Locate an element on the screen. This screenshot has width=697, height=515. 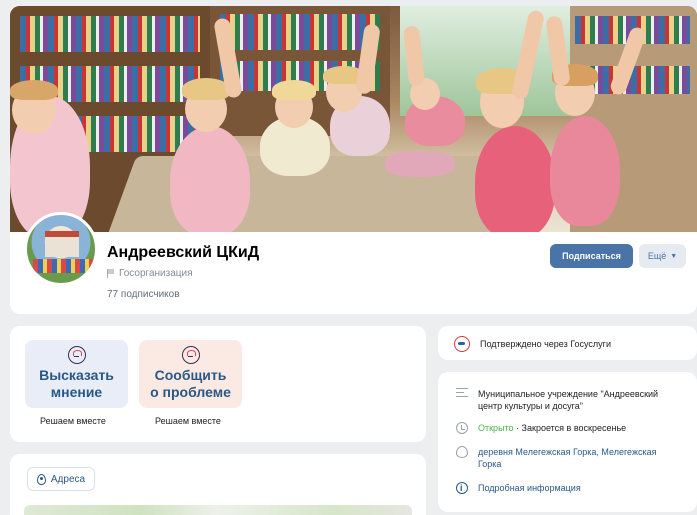
avatar is located at coordinates (61, 249).